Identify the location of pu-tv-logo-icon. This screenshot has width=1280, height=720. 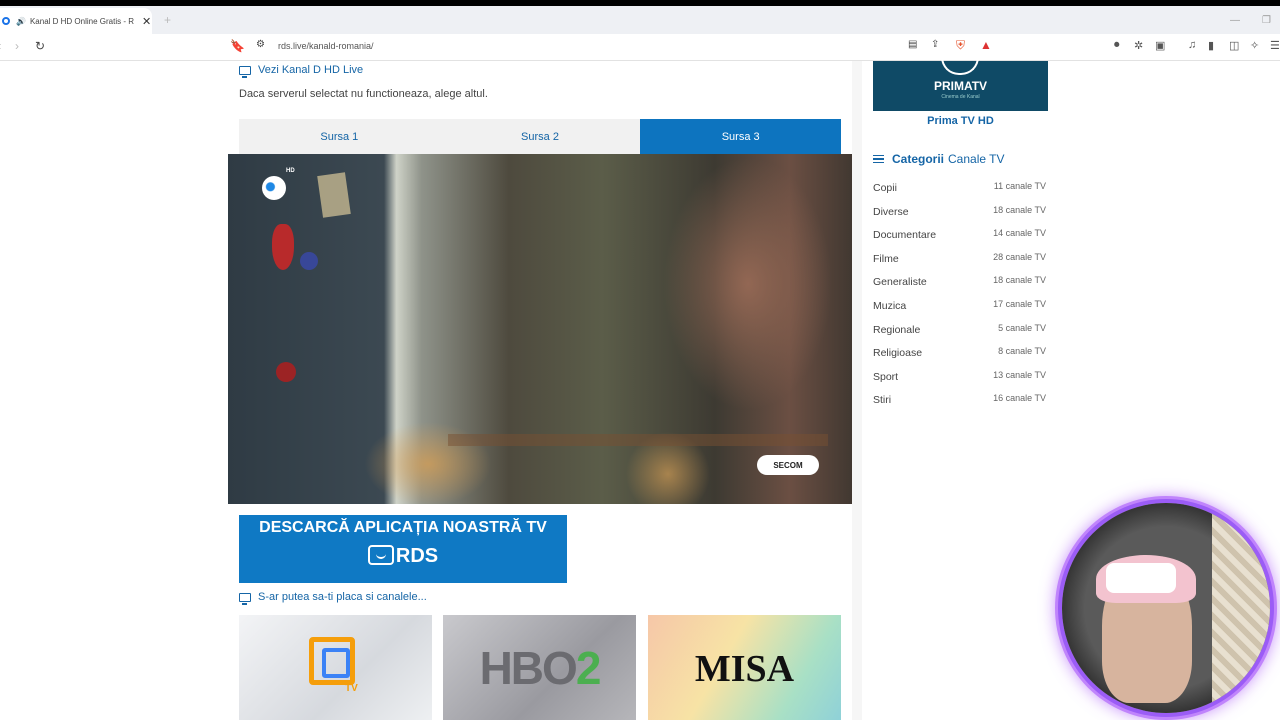
(332, 661).